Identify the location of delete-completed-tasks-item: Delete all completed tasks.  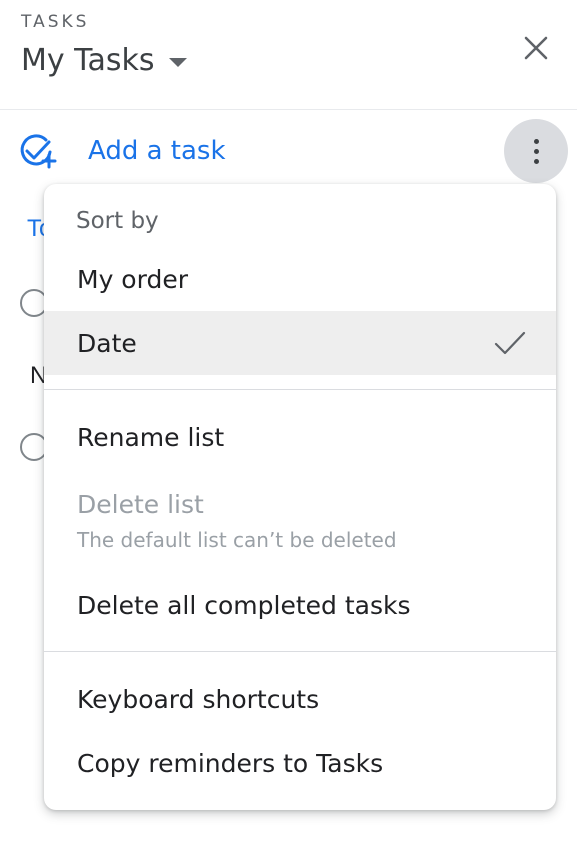
(300, 605).